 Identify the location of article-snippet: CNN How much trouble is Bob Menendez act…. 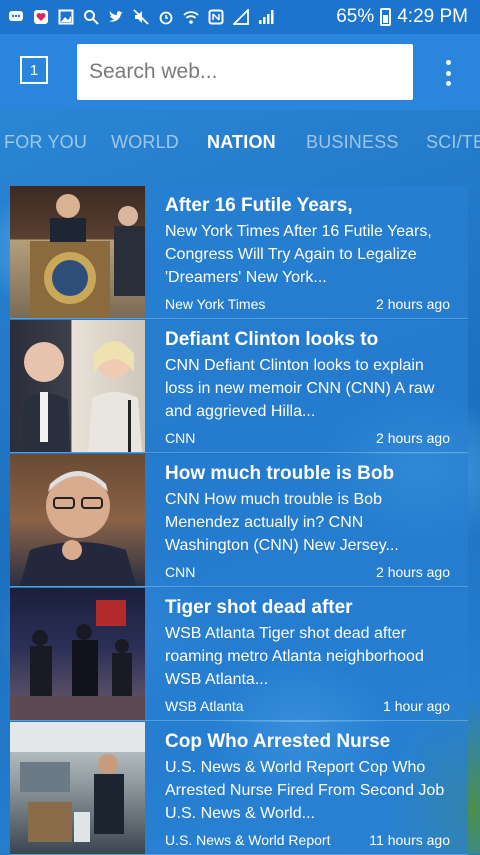
(282, 522).